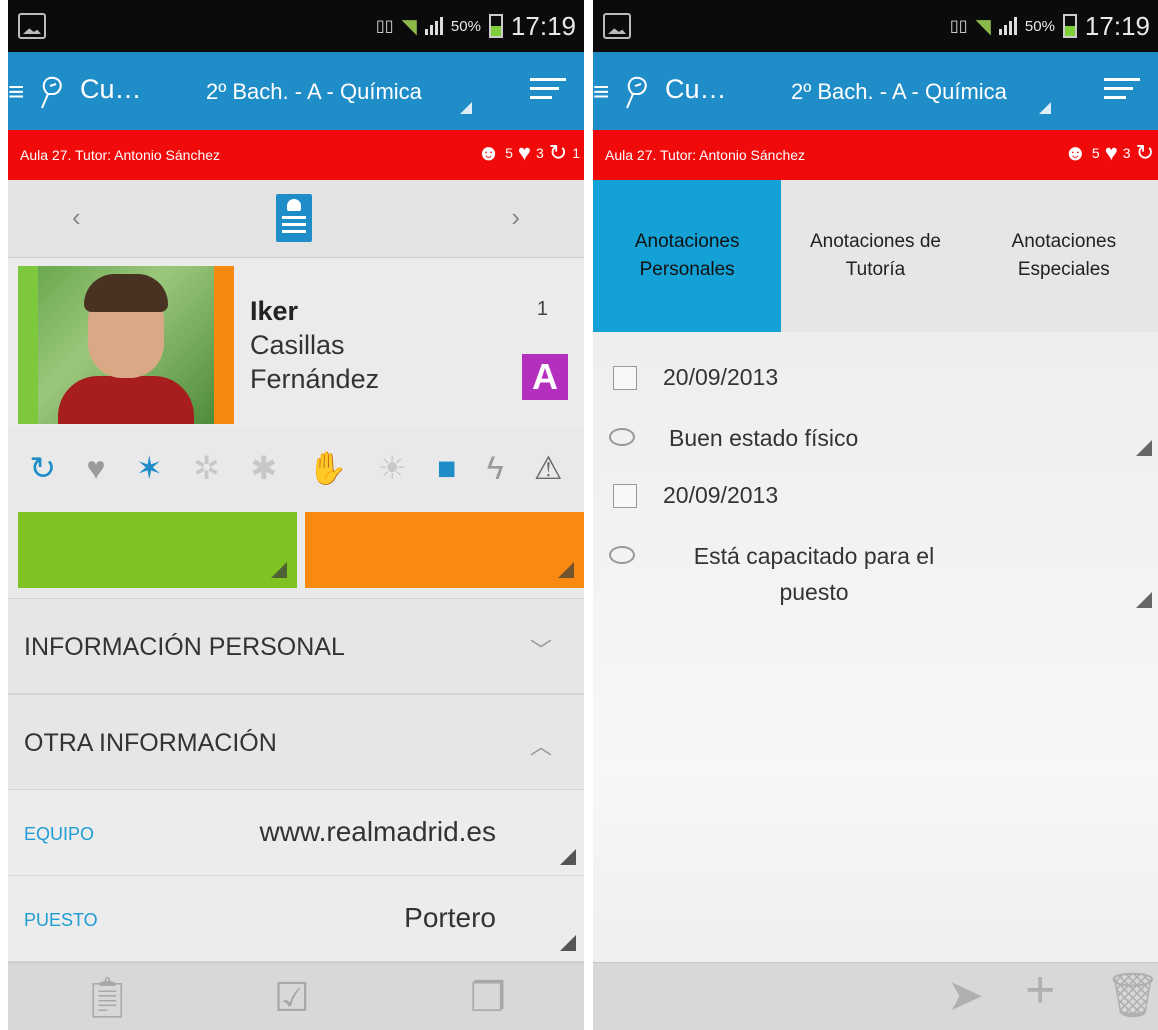 This screenshot has height=1030, width=1158. What do you see at coordinates (764, 438) in the screenshot?
I see `annotation-text: Buen estado físico` at bounding box center [764, 438].